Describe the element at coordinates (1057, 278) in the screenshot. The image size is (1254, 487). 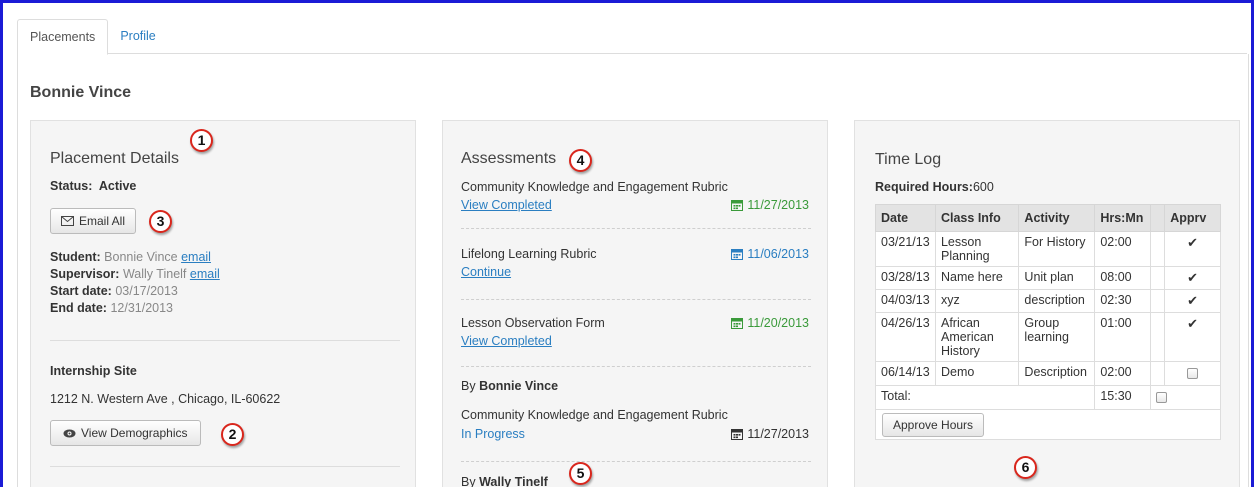
I see `cell-activity: Unit plan` at that location.